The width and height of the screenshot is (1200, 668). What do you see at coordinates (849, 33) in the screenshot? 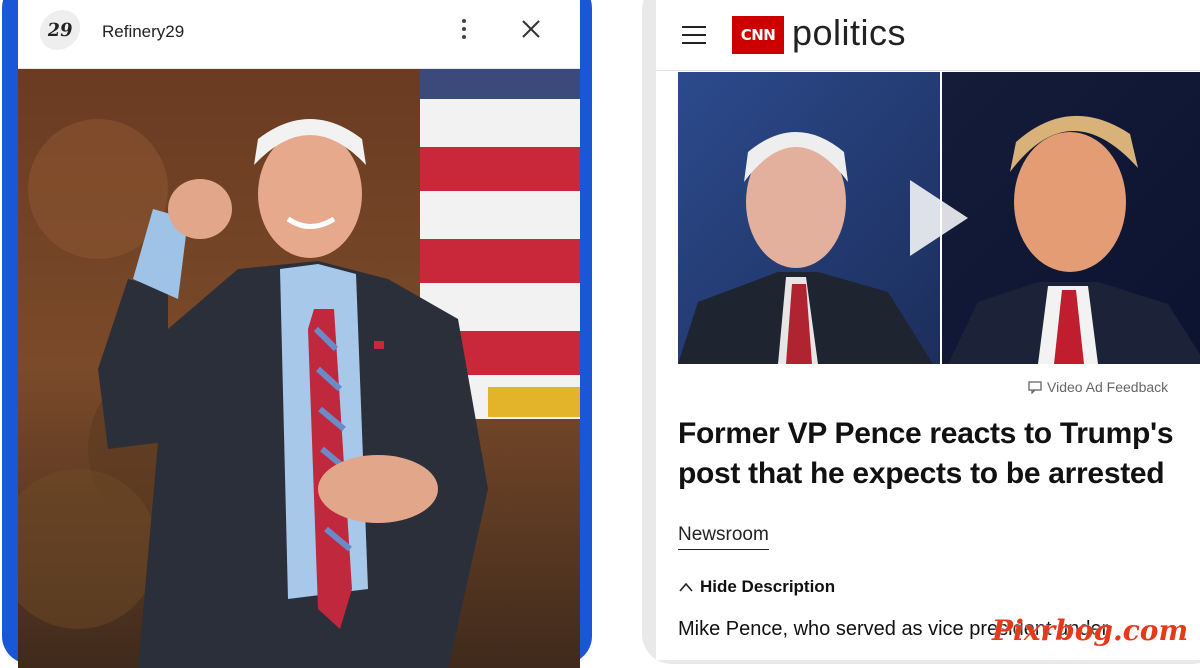
I see `section-title: politics` at bounding box center [849, 33].